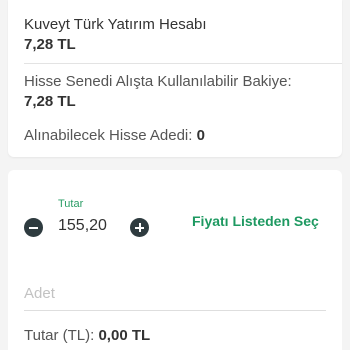 This screenshot has width=350, height=350. I want to click on available-balance-value: 7,28 TL, so click(50, 101).